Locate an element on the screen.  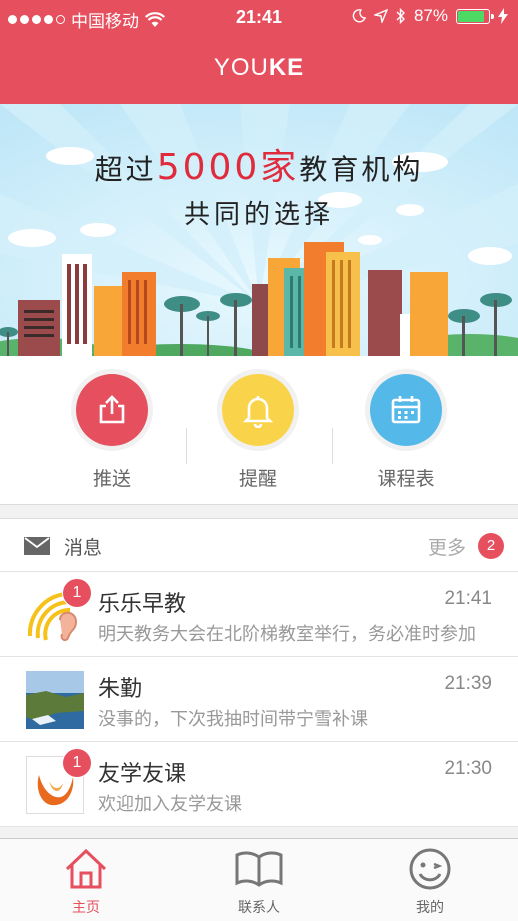
message-time: 21:39 is located at coordinates (468, 683).